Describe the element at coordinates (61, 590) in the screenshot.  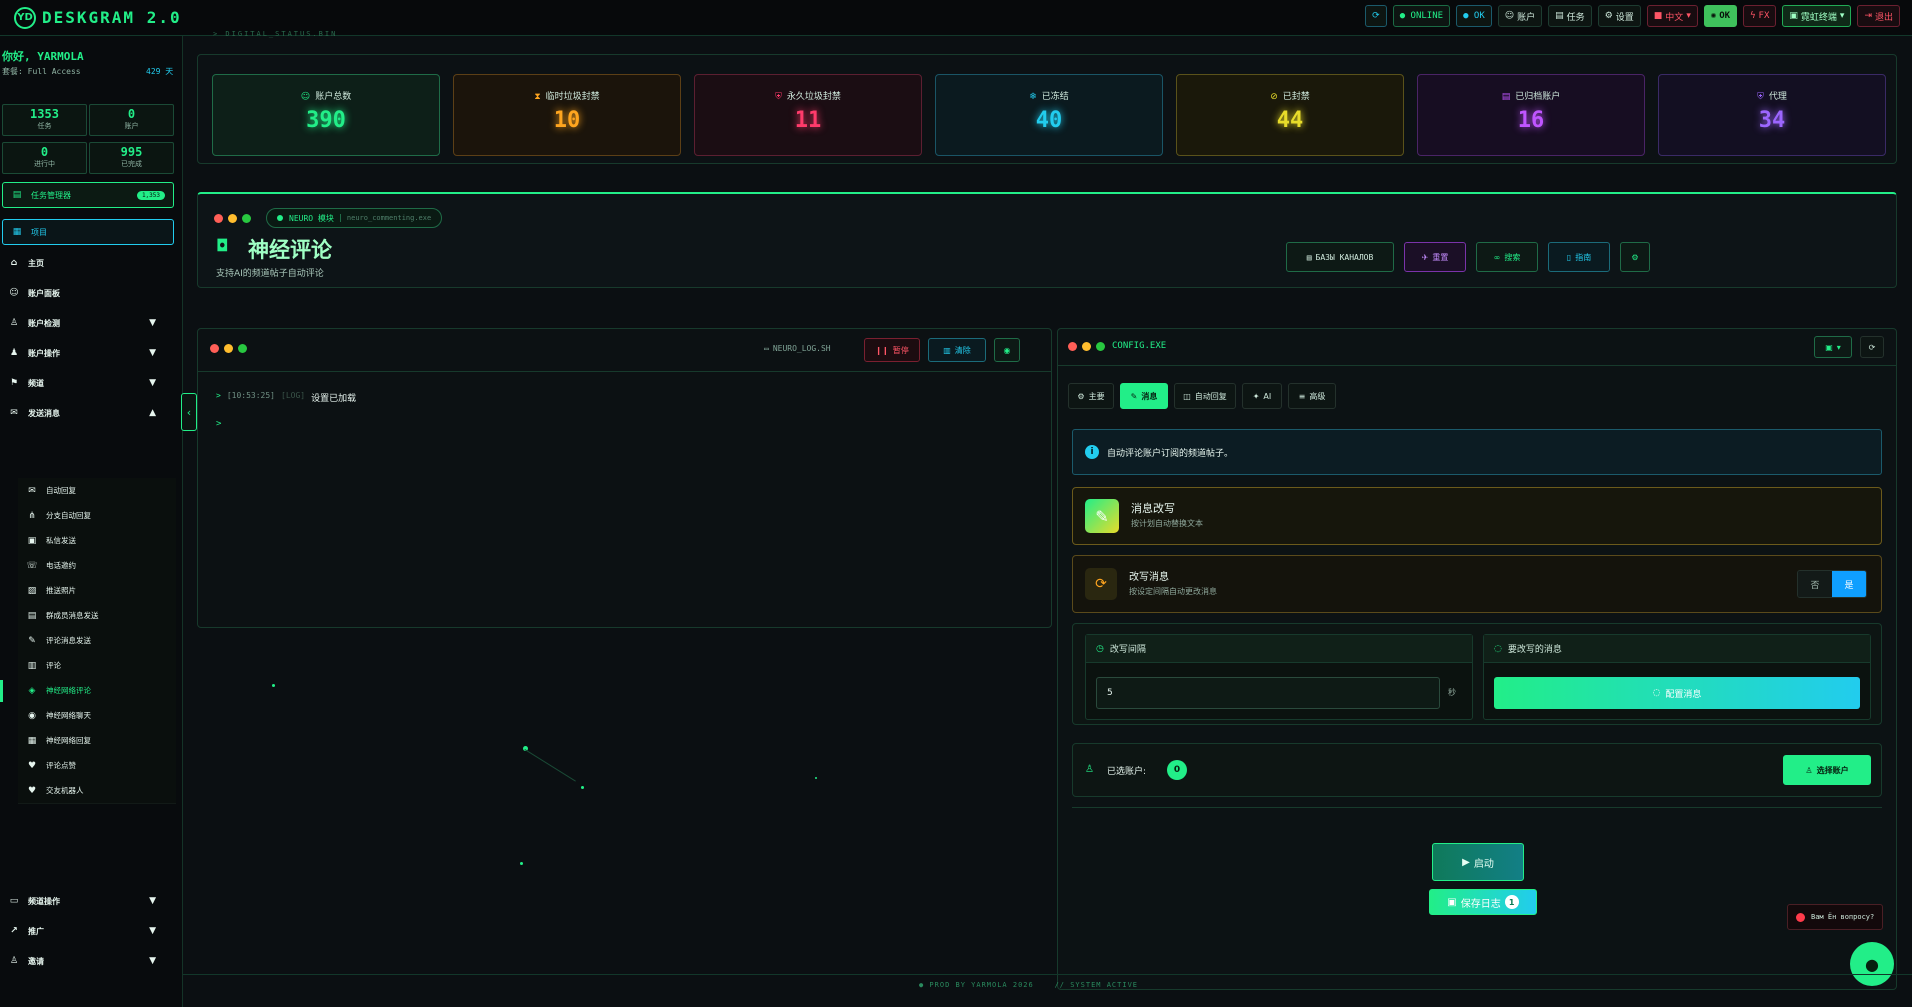
I see `sidebar-subitem-label: 推送照片` at that location.